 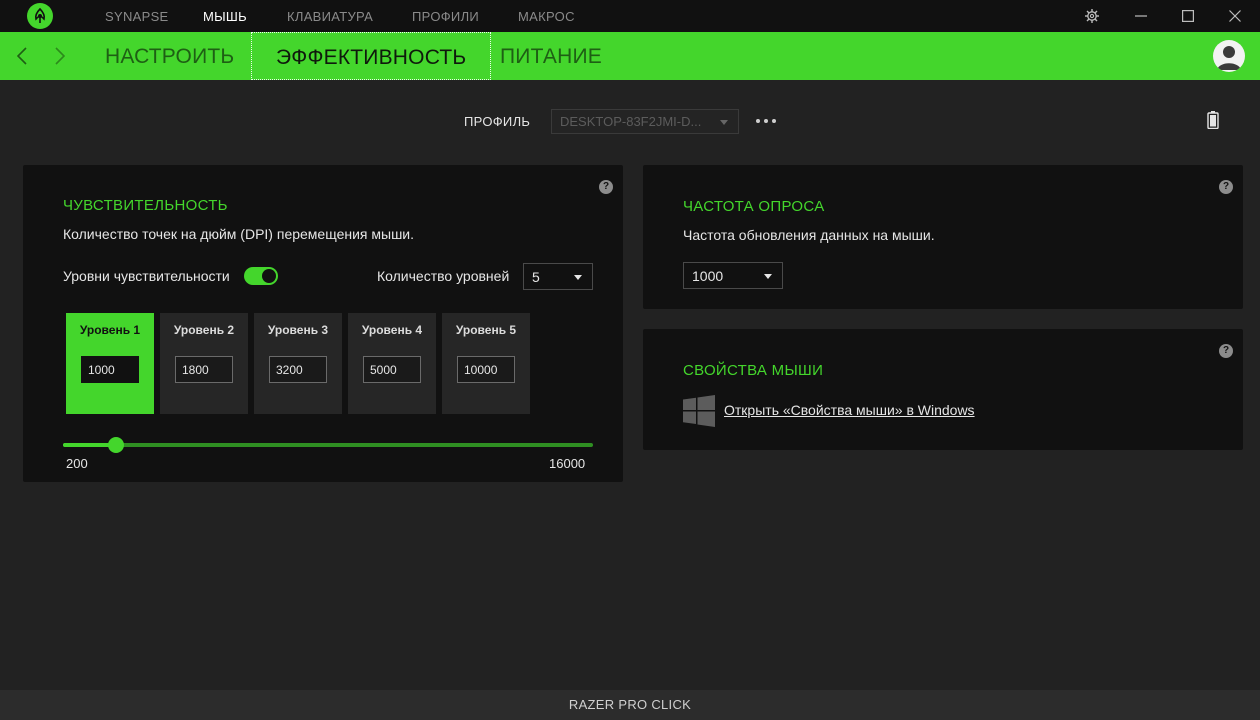 What do you see at coordinates (546, 16) in the screenshot?
I see `topnav-macro: МАКРОС` at bounding box center [546, 16].